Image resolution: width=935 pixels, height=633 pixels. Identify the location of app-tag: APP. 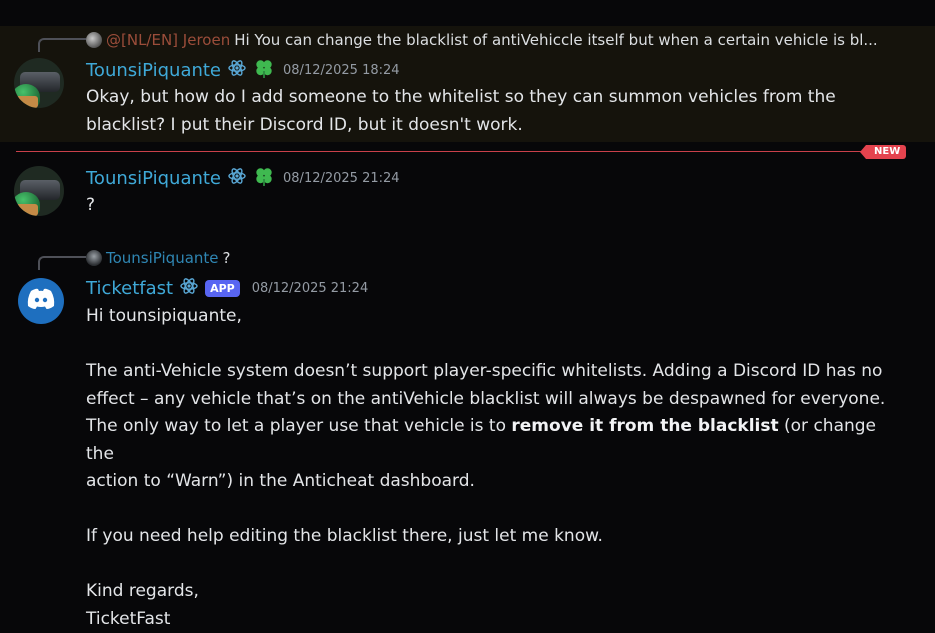
(222, 288).